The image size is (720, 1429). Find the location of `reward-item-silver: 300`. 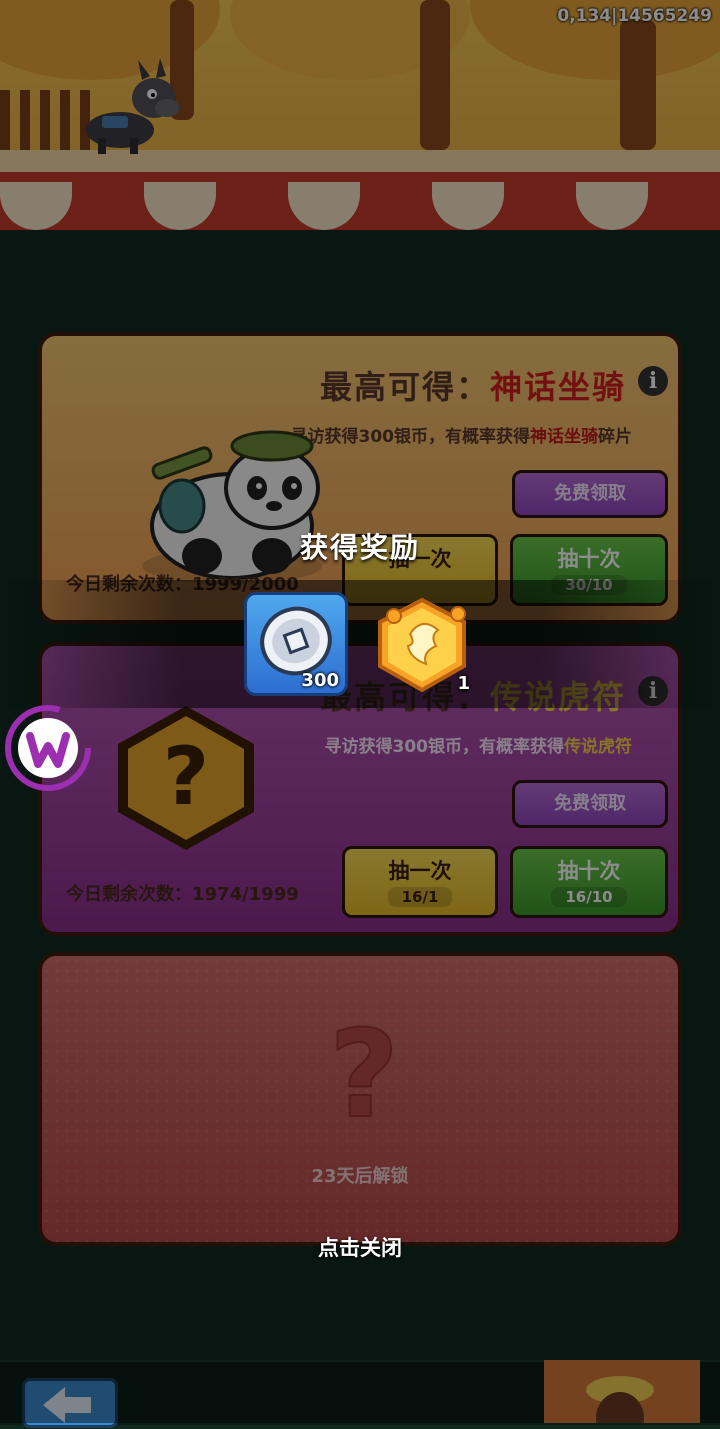

reward-item-silver: 300 is located at coordinates (296, 644).